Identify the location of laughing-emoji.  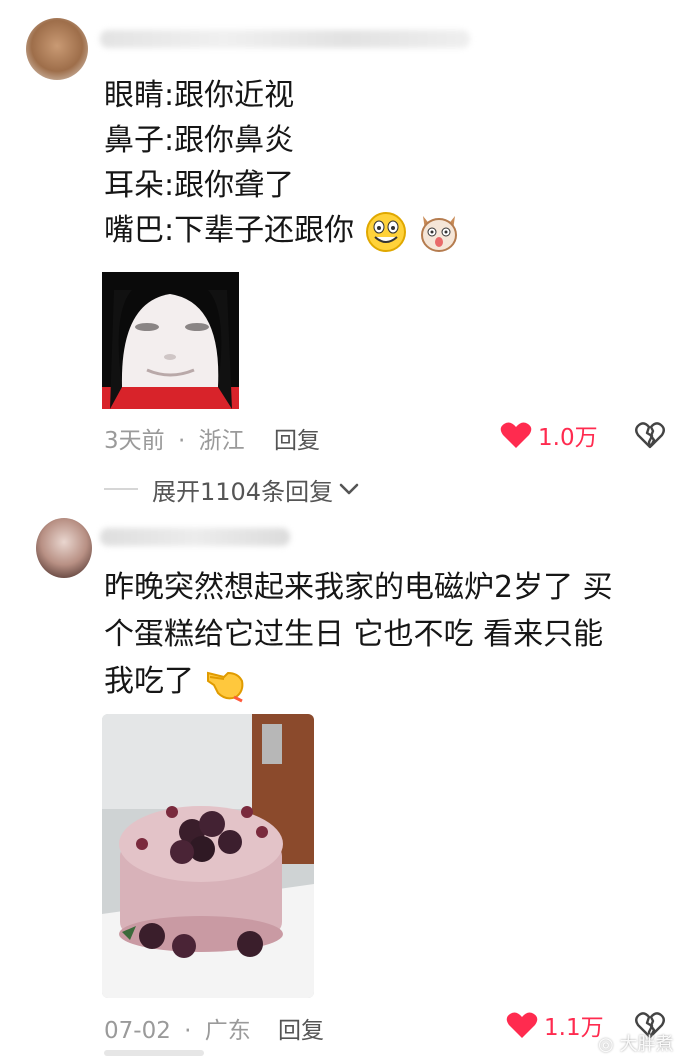
(385, 231).